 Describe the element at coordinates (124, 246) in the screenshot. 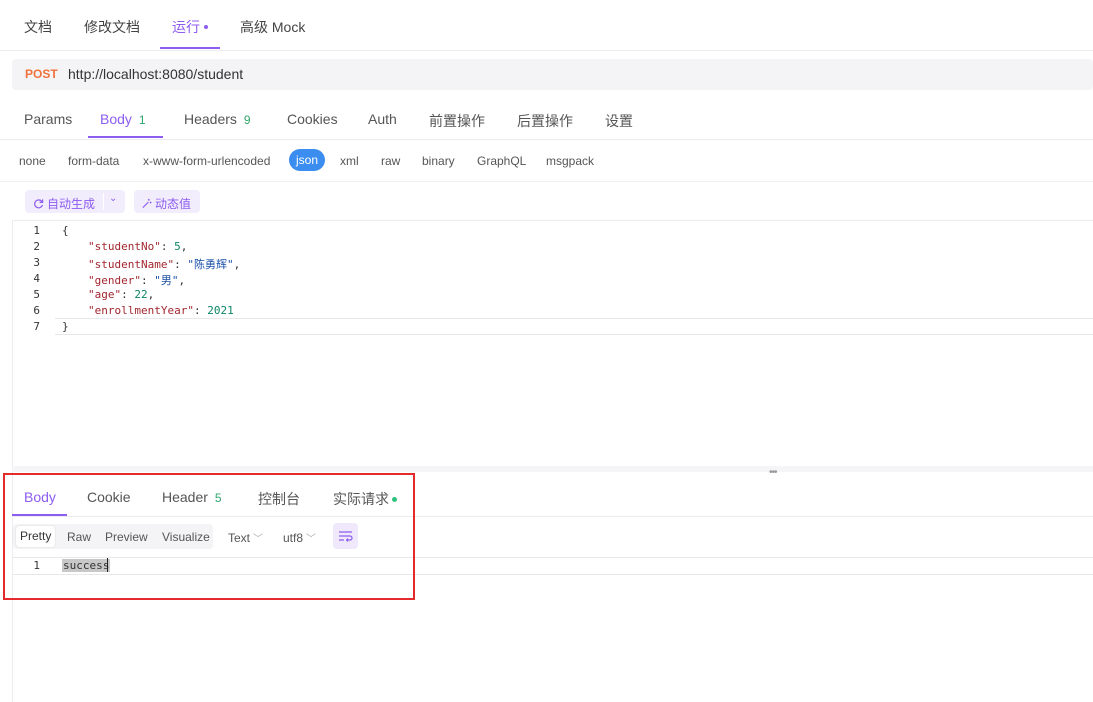

I see `json-key: "studentNo"` at that location.